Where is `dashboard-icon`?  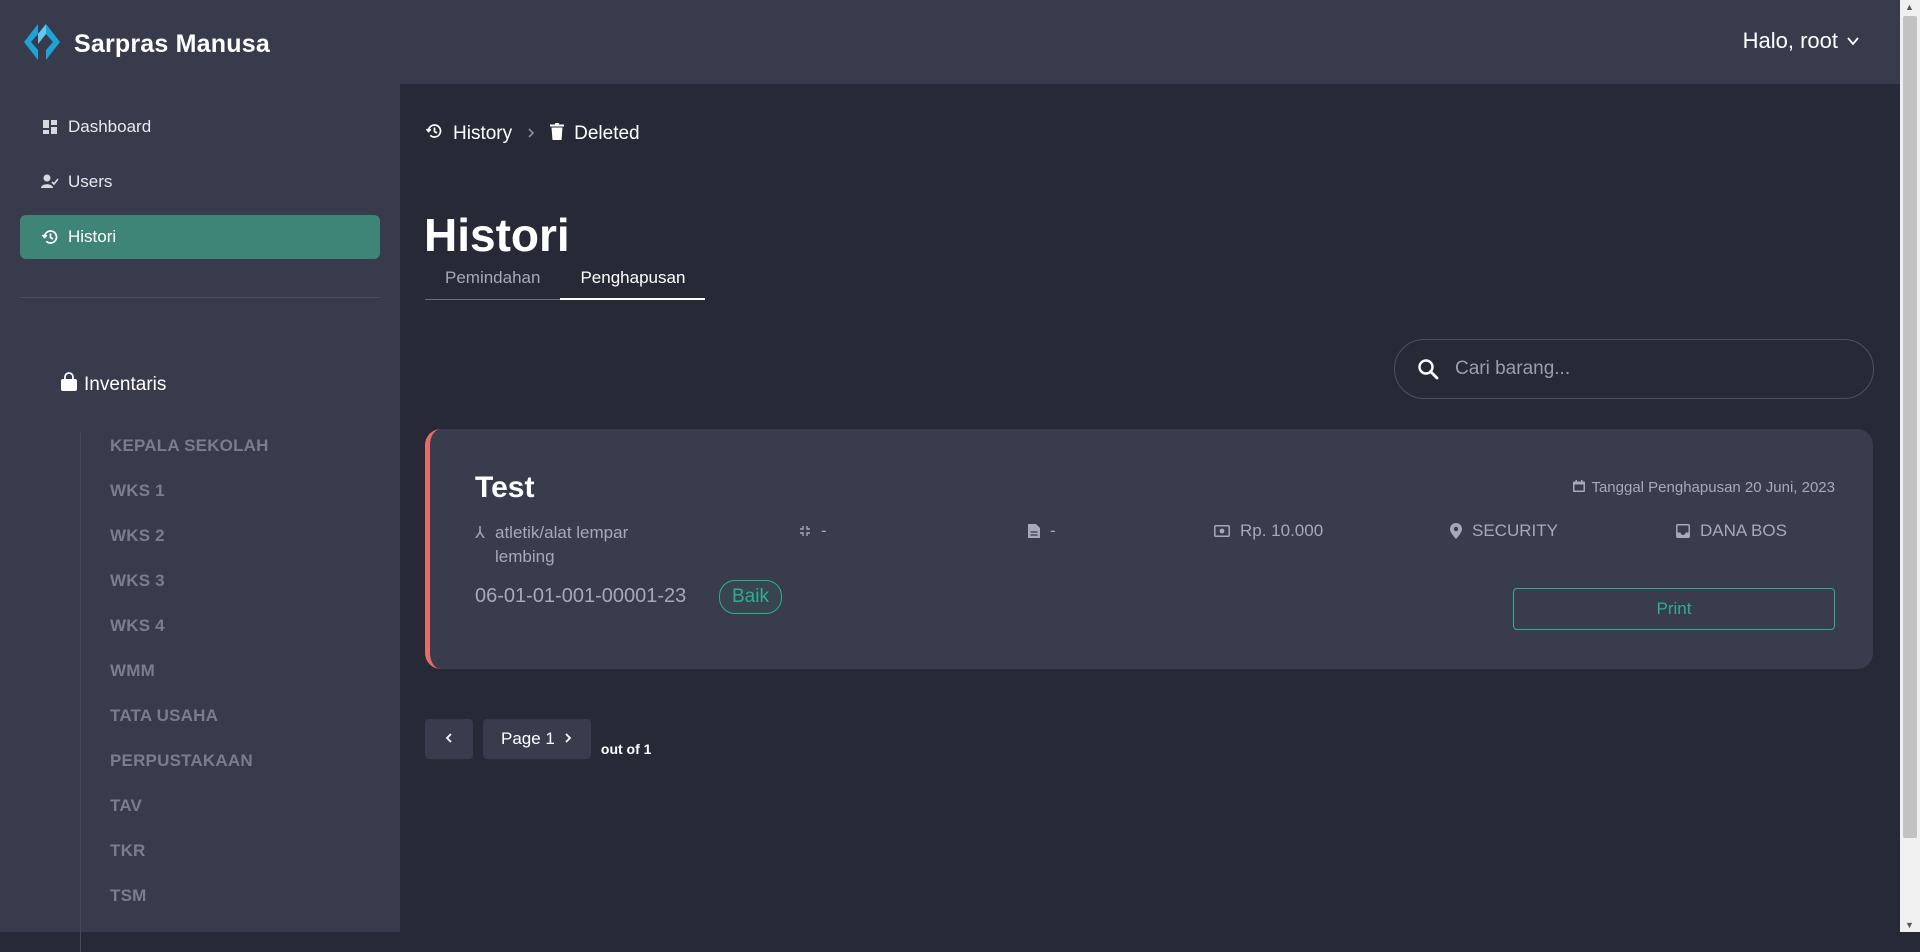 dashboard-icon is located at coordinates (50, 127).